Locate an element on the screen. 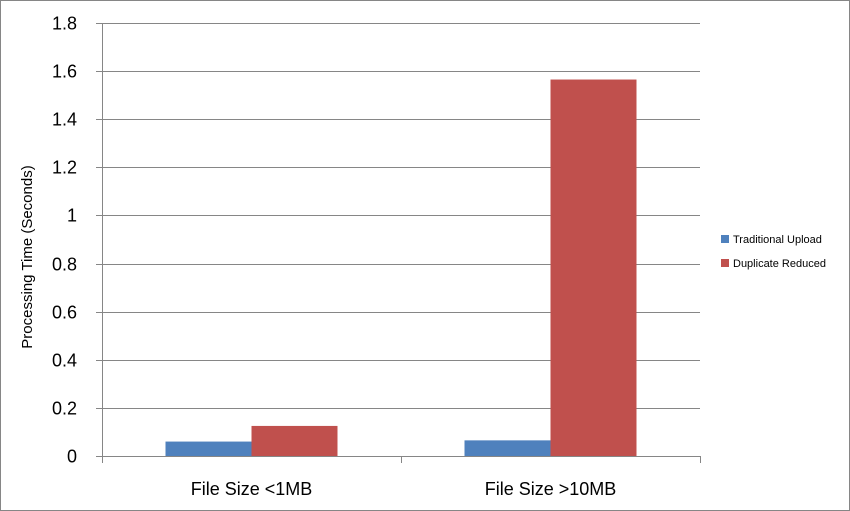 The image size is (850, 511). y-tick-label: 1.8 is located at coordinates (64, 24).